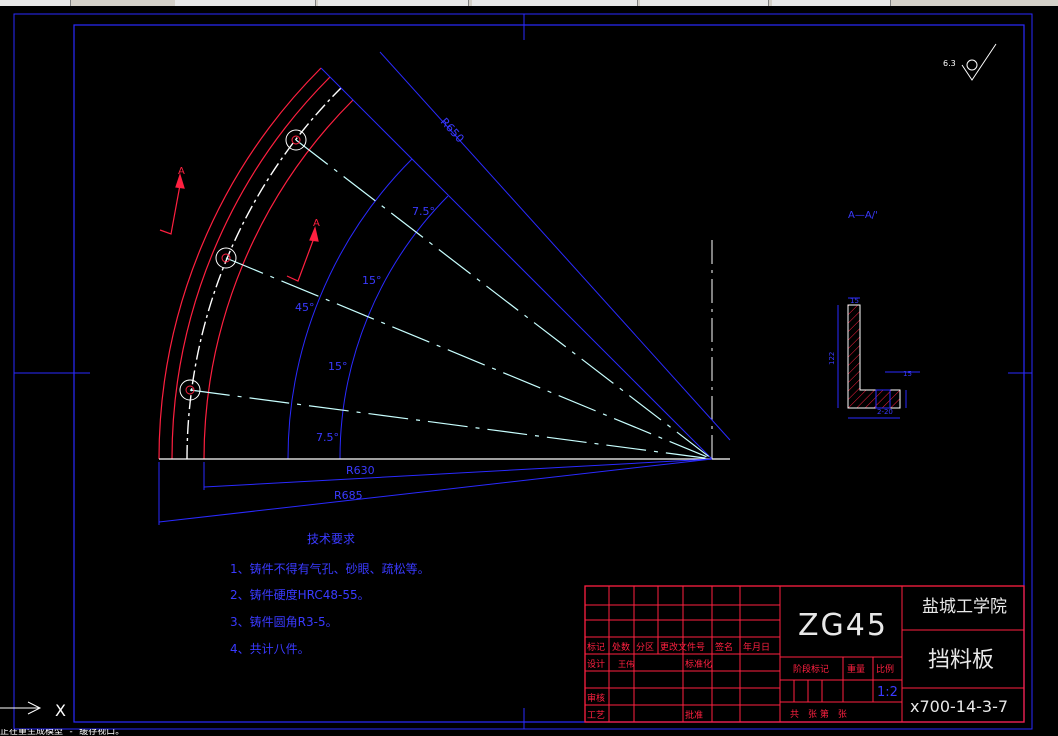 The image size is (1058, 736). Describe the element at coordinates (621, 647) in the screenshot. I see `hdr-count: 处数` at that location.